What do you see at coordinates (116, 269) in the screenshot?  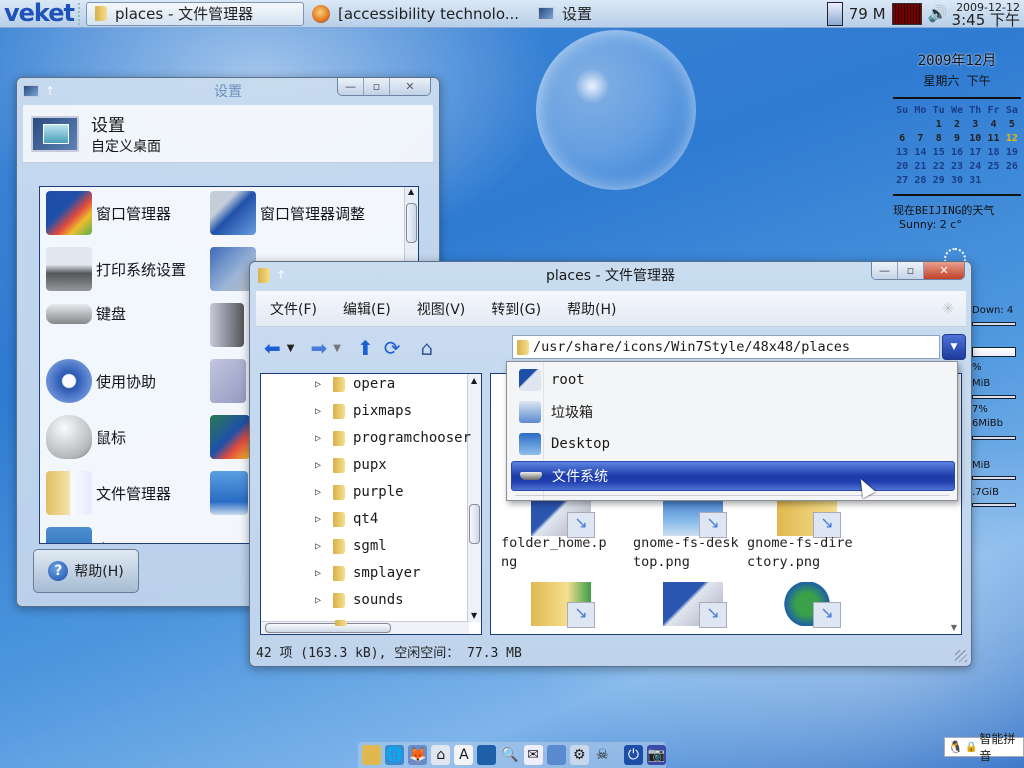 I see `settings-item-printing: 打印系统设置` at bounding box center [116, 269].